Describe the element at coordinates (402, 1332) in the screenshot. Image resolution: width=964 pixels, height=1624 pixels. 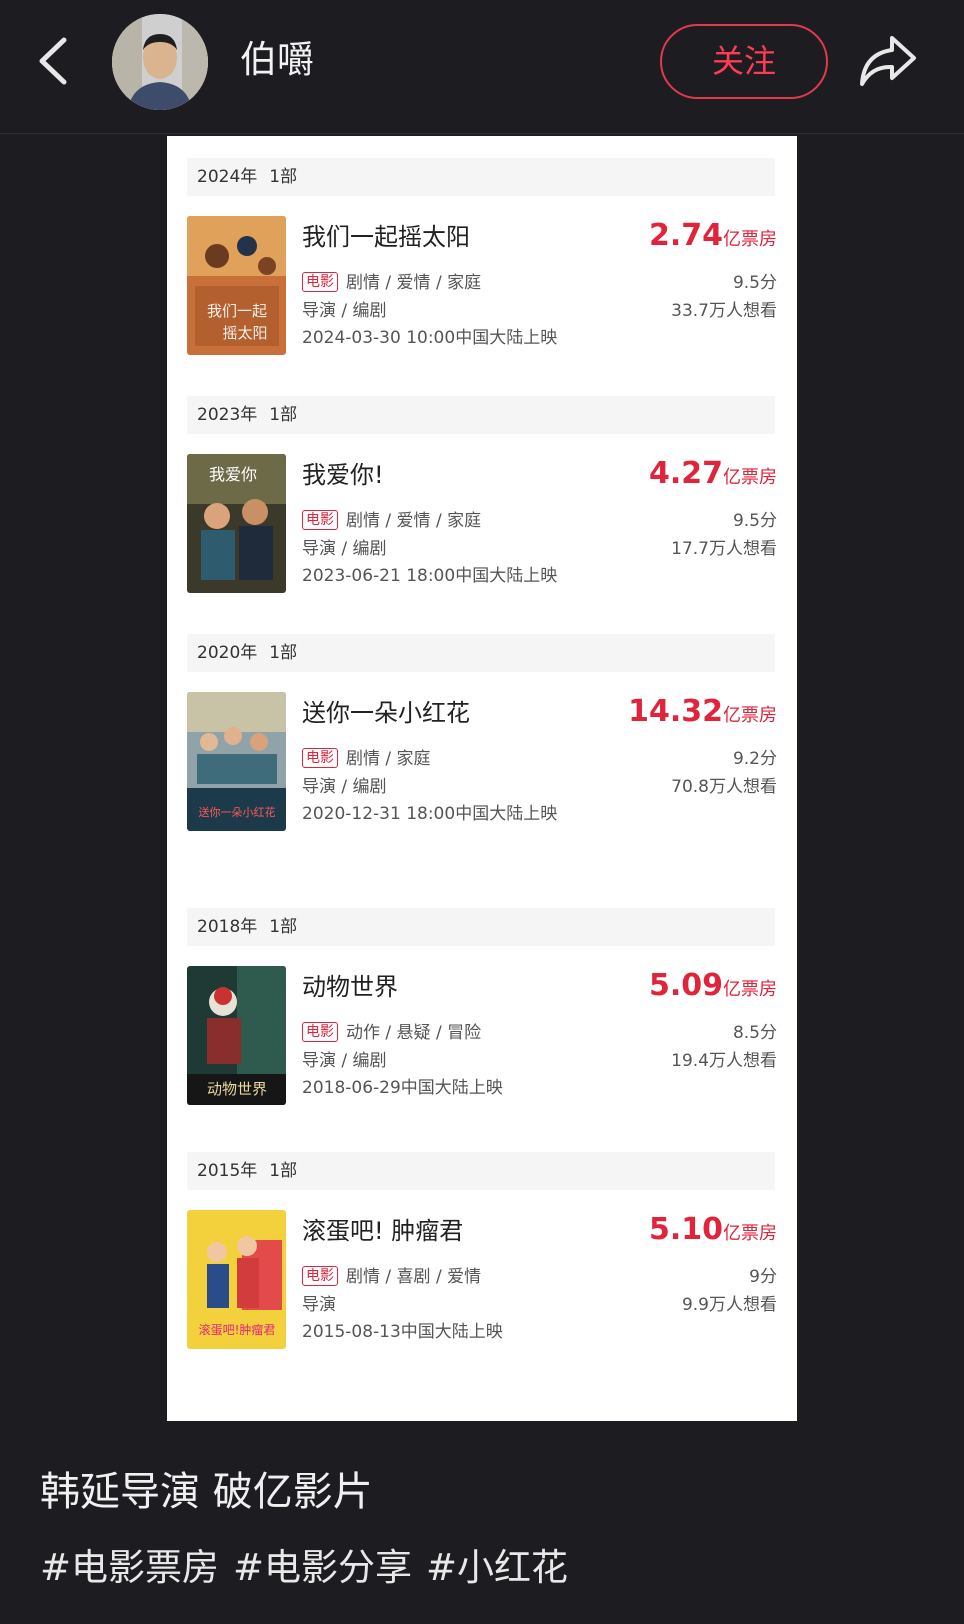
I see `release-date: 2015-08-13中国大陆上映` at that location.